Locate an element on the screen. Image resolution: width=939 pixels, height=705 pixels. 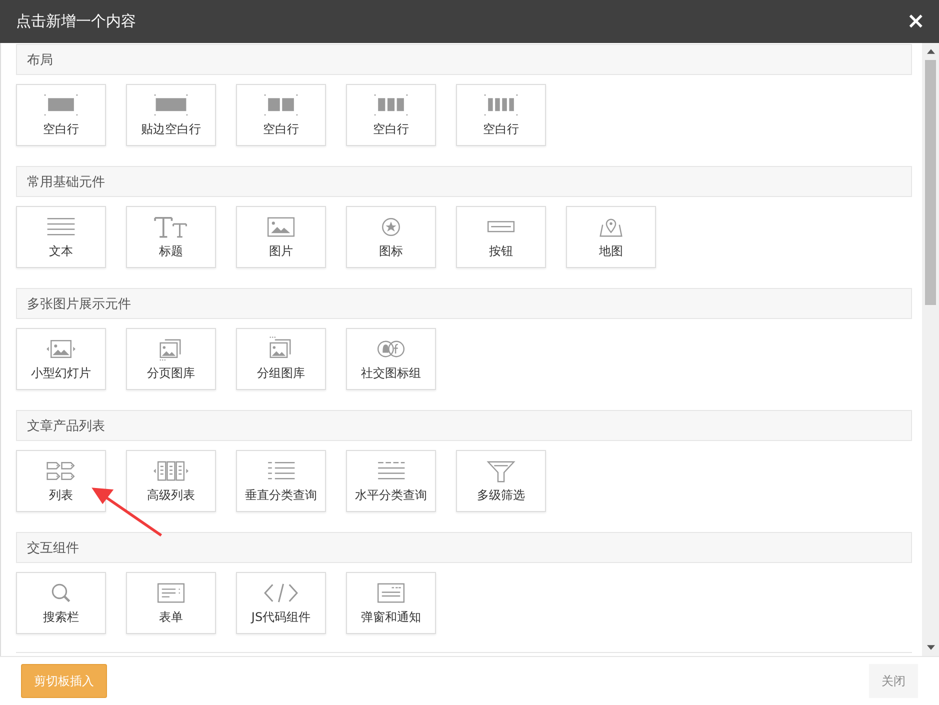
scrollbar-thumb is located at coordinates (930, 182).